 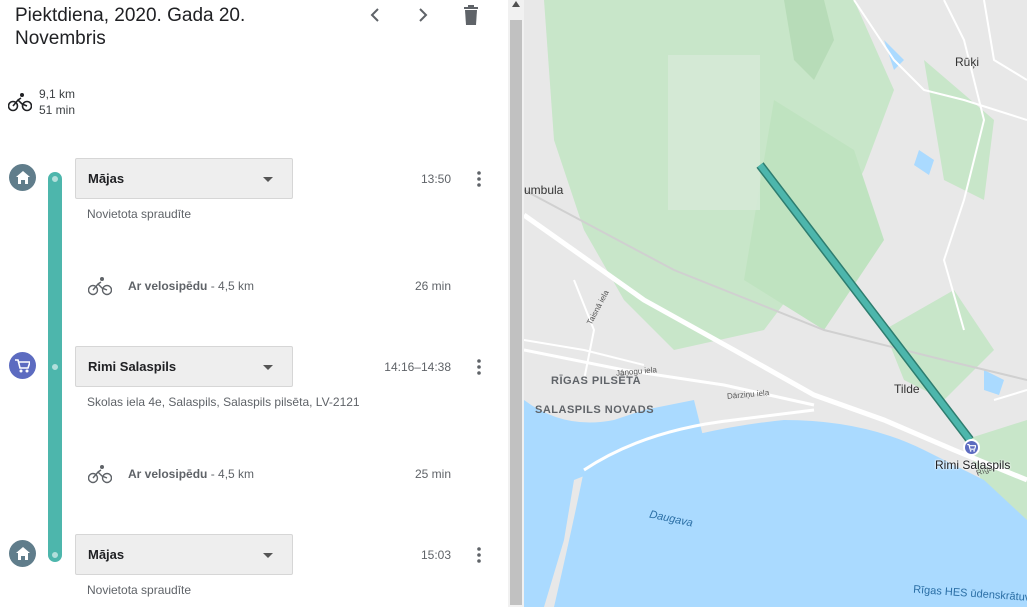 I want to click on leg-duration: 26 min, so click(x=432, y=286).